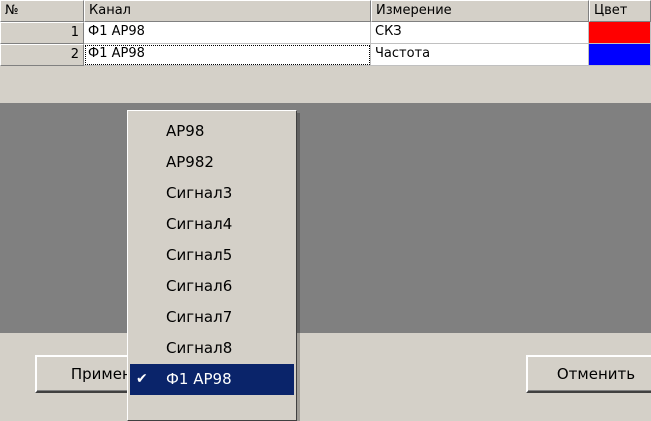 This screenshot has height=421, width=651. Describe the element at coordinates (480, 11) in the screenshot. I see `column-header-measurement: Измерение` at that location.